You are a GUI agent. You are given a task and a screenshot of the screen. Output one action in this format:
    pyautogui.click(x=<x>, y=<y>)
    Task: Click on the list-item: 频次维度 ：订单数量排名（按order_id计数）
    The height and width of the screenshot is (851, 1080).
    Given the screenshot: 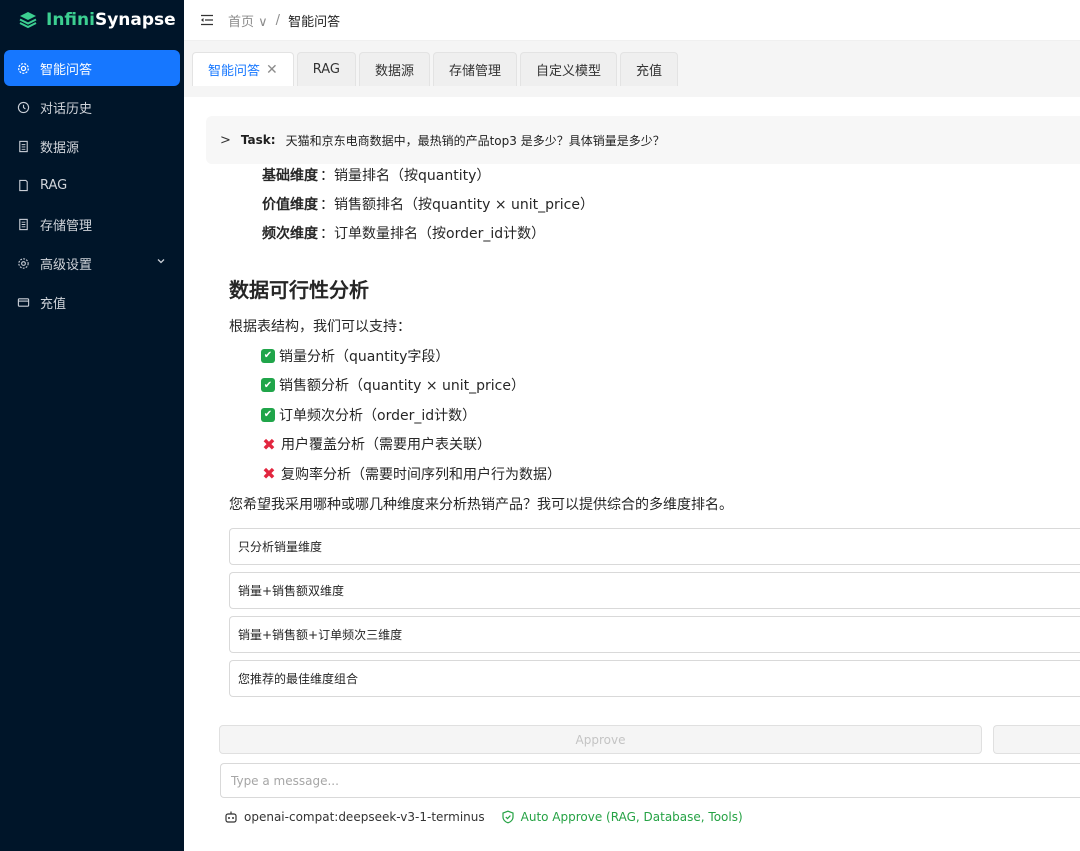 What is the action you would take?
    pyautogui.click(x=404, y=233)
    